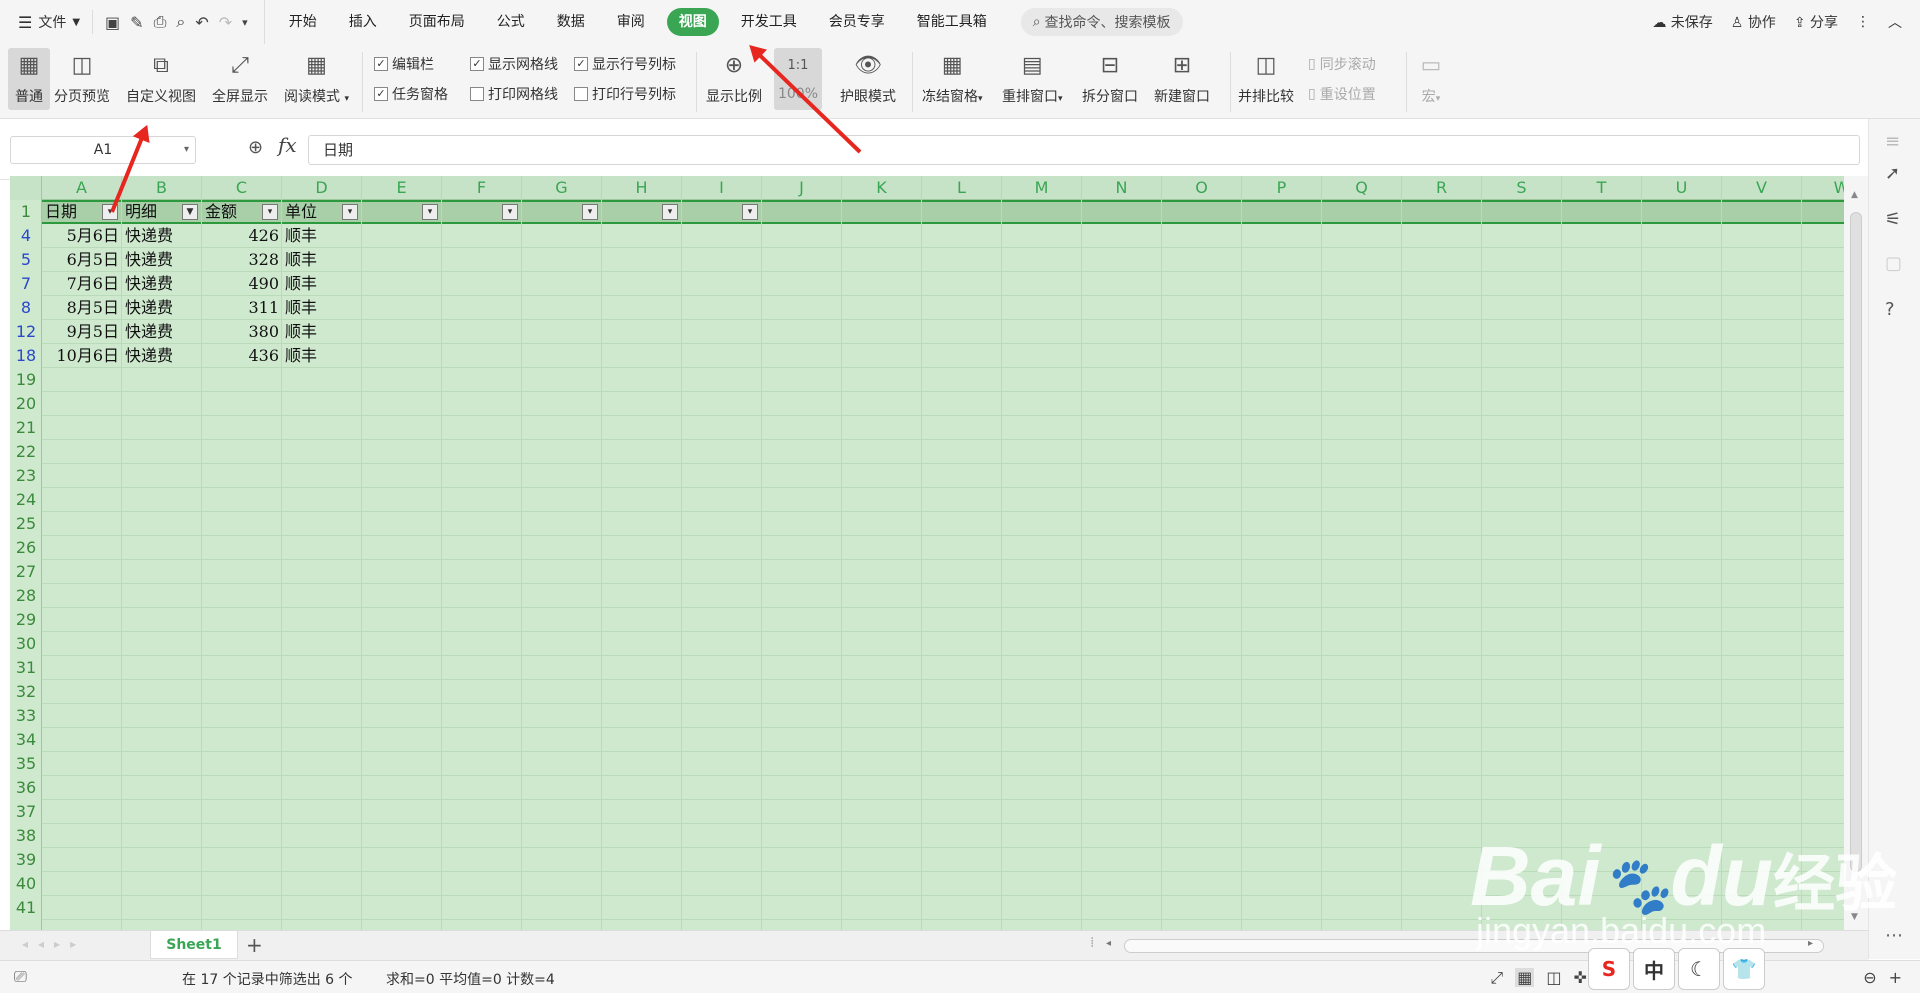 The width and height of the screenshot is (1920, 993). What do you see at coordinates (322, 308) in the screenshot?
I see `cell-d-8: 顺丰` at bounding box center [322, 308].